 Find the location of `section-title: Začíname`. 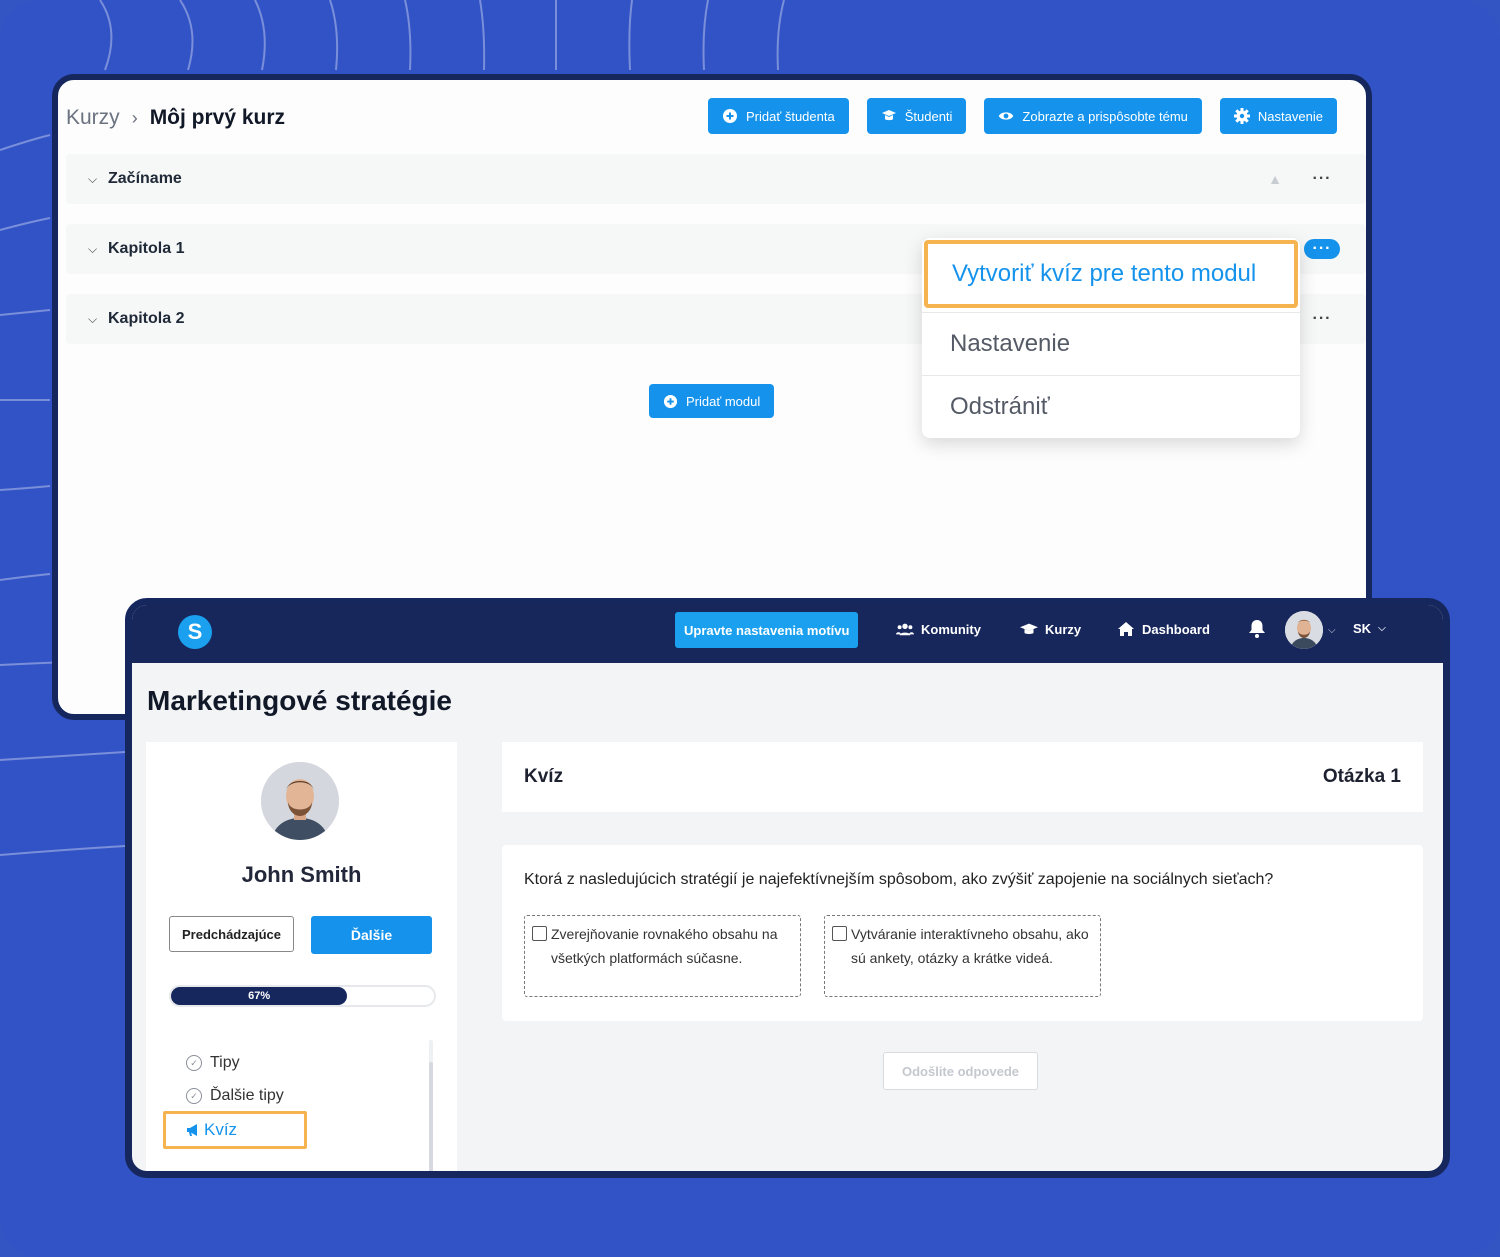

section-title: Začíname is located at coordinates (145, 178).